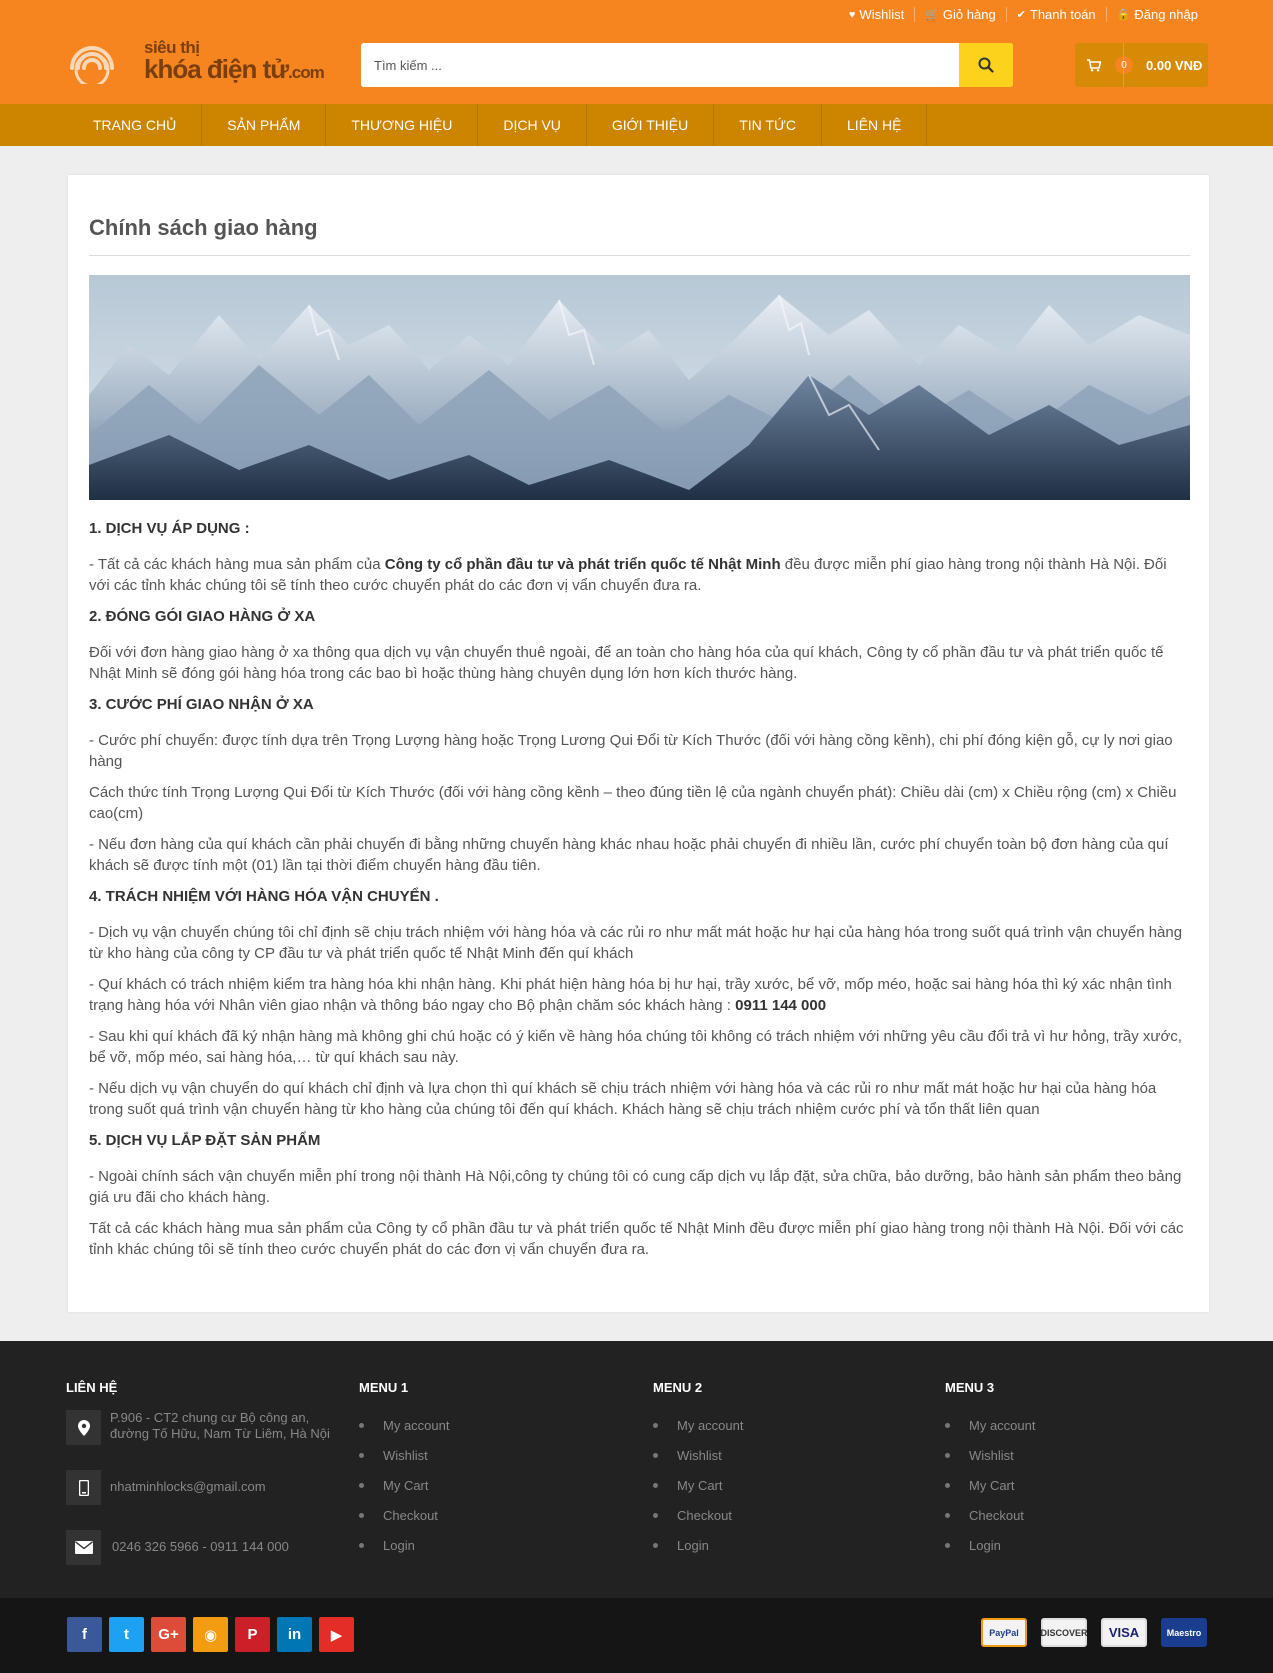 The width and height of the screenshot is (1273, 1673). What do you see at coordinates (1141, 65) in the screenshot?
I see `mini-cart-button: 0 0.00 VNĐ` at bounding box center [1141, 65].